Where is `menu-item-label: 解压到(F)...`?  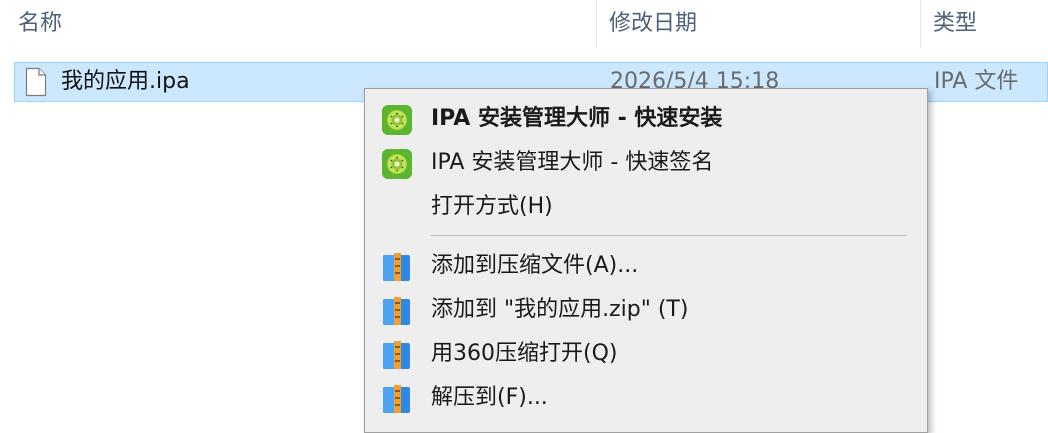 menu-item-label: 解压到(F)... is located at coordinates (489, 397).